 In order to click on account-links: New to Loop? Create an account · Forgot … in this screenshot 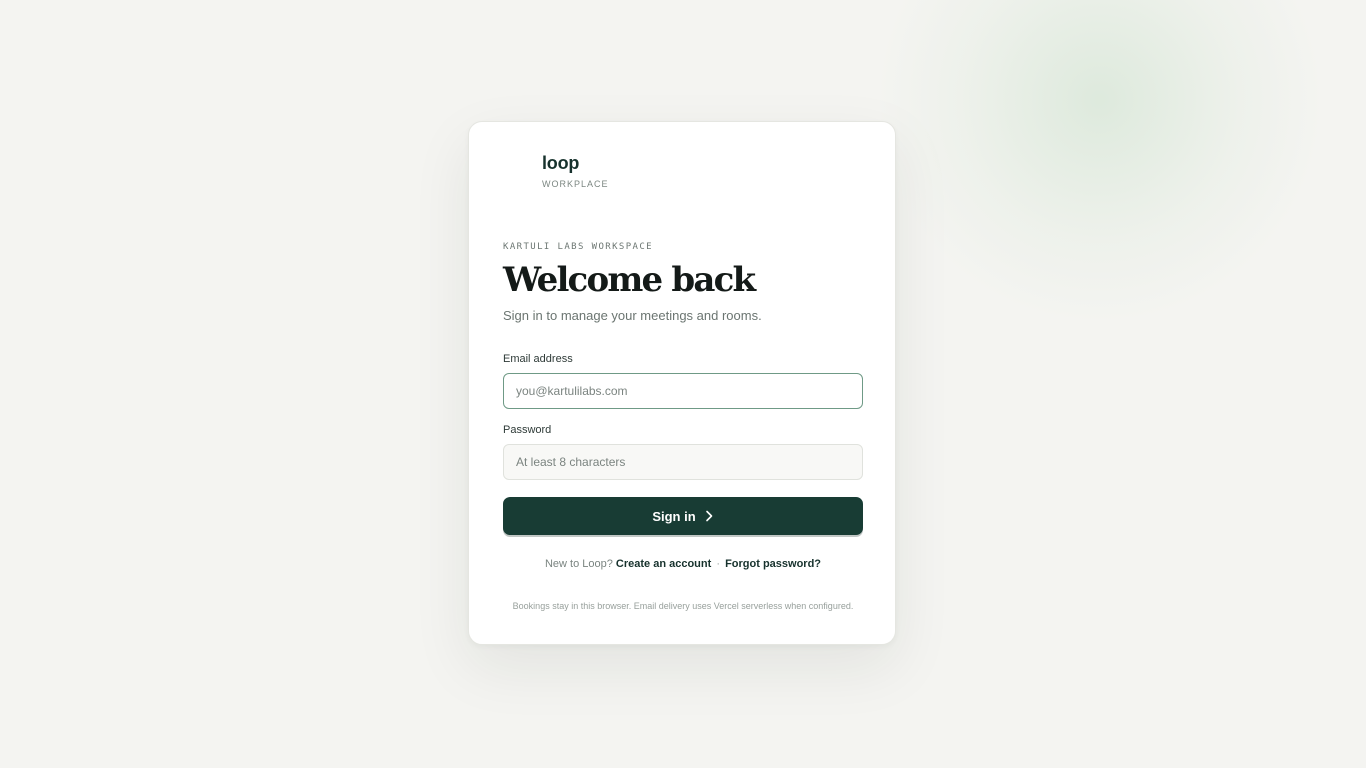, I will do `click(683, 564)`.